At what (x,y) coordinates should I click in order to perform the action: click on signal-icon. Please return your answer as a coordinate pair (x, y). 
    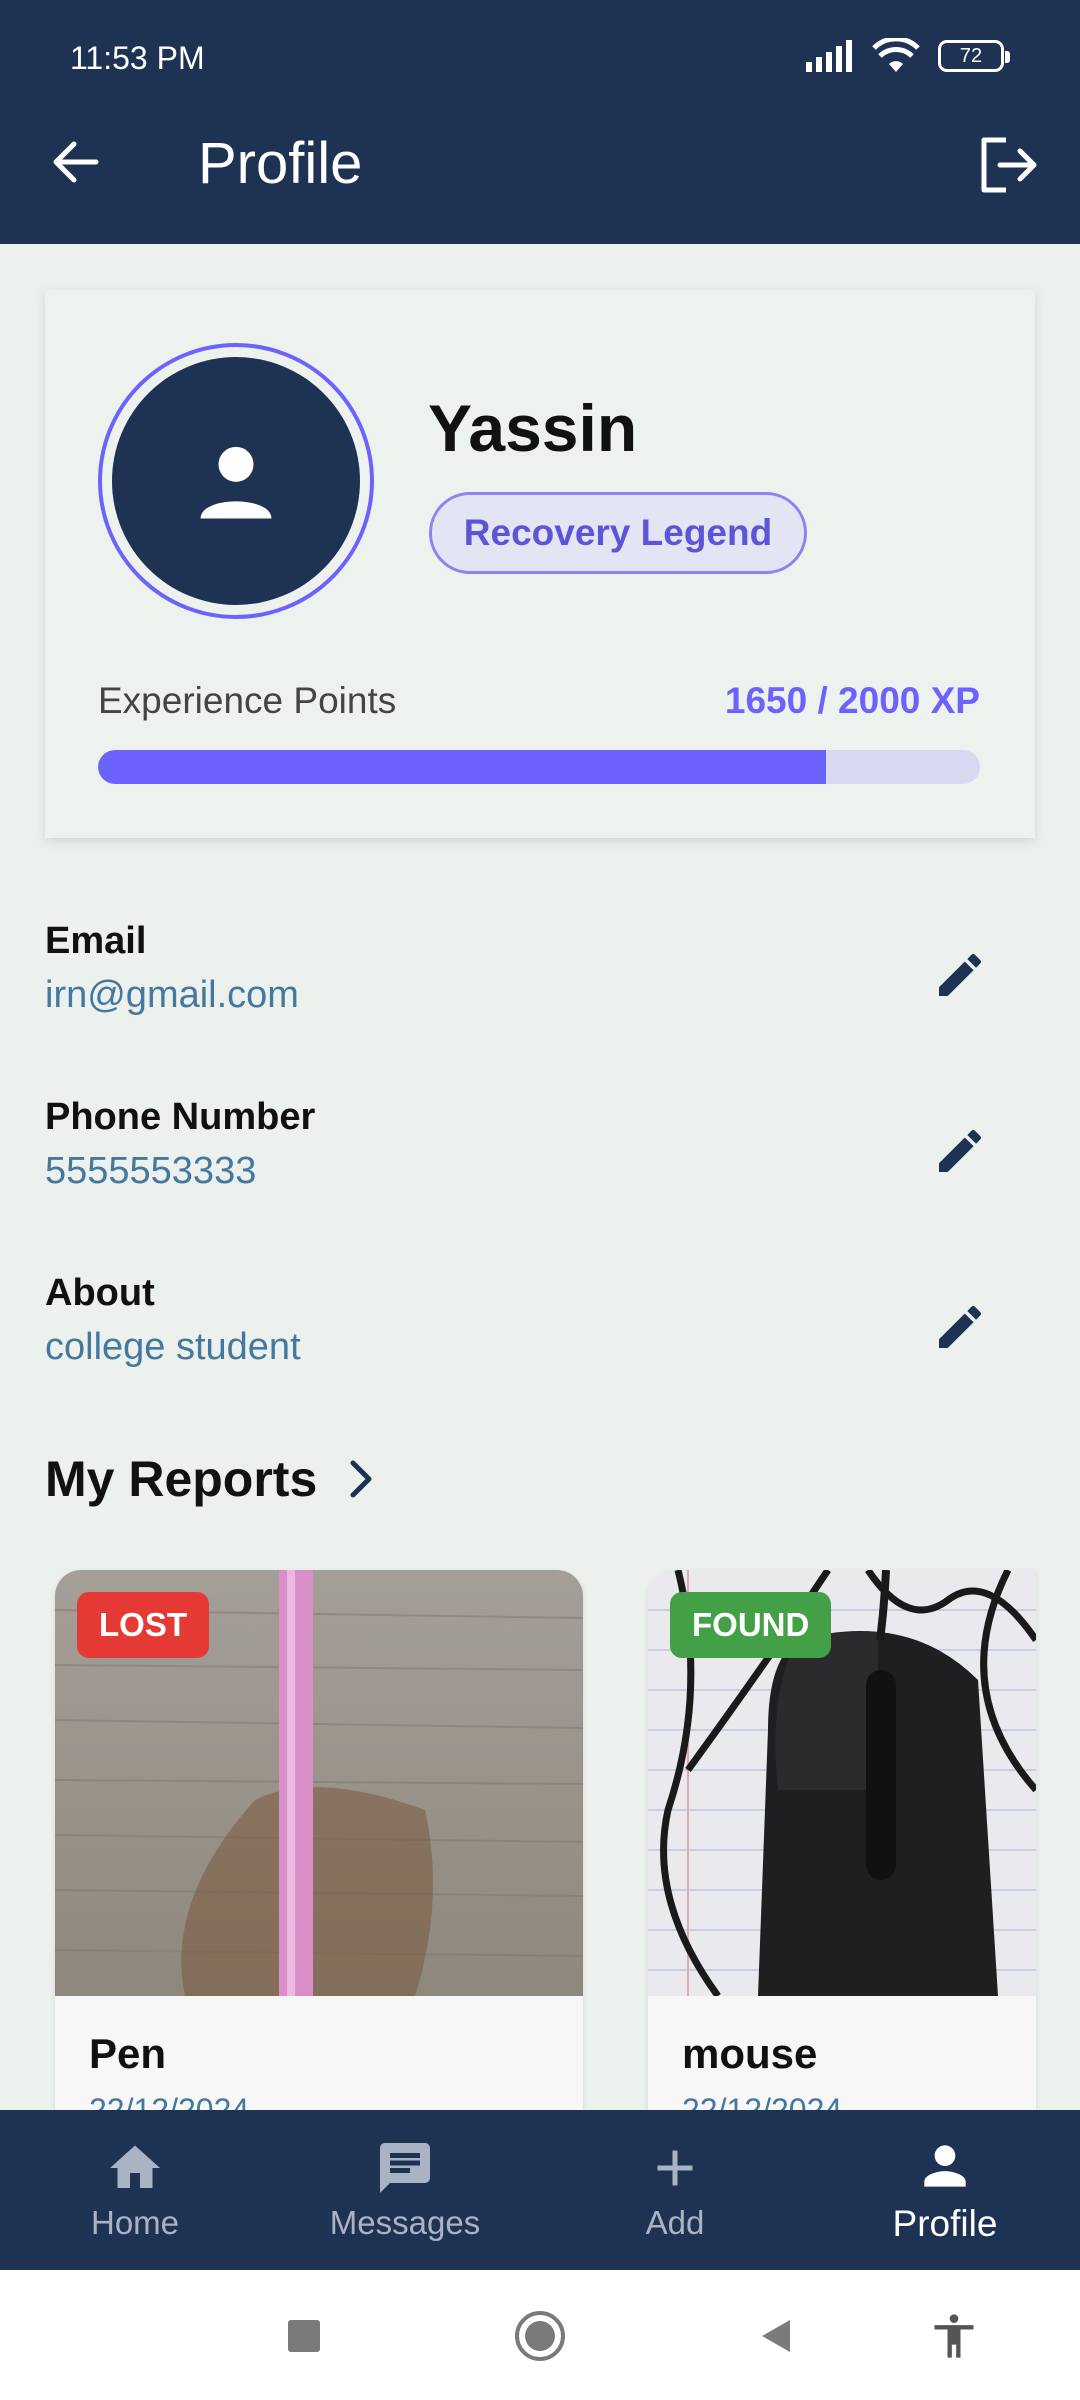
    Looking at the image, I should click on (829, 56).